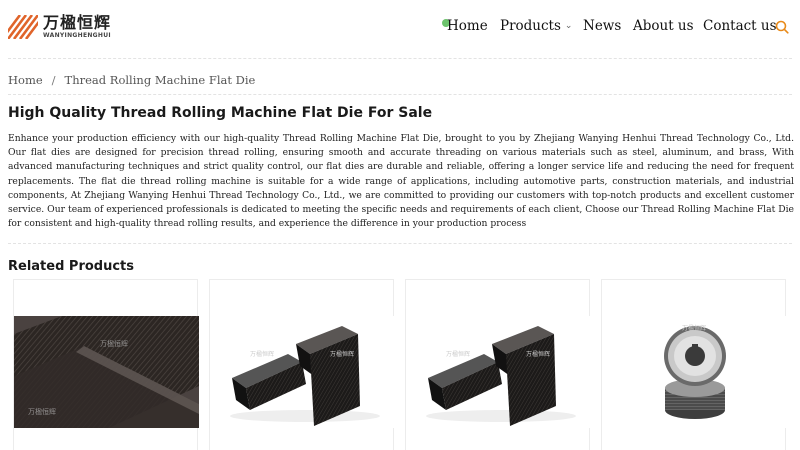 This screenshot has width=800, height=450. I want to click on logo-en-text: WANYINGHENGHUI, so click(77, 35).